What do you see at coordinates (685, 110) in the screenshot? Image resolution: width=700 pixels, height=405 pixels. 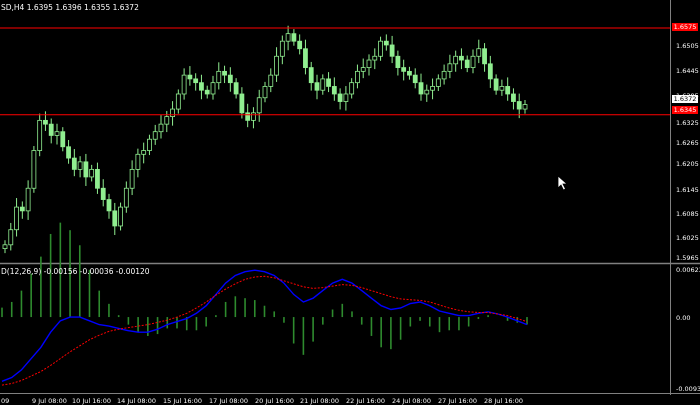 I see `bottom-line-price-tag: 1.6345` at bounding box center [685, 110].